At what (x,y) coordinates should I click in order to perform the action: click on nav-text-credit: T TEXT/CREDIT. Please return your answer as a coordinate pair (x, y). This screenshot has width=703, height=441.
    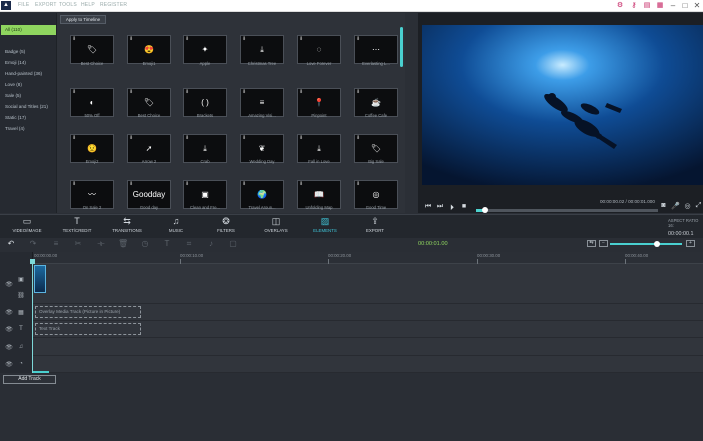
    Looking at the image, I should click on (77, 224).